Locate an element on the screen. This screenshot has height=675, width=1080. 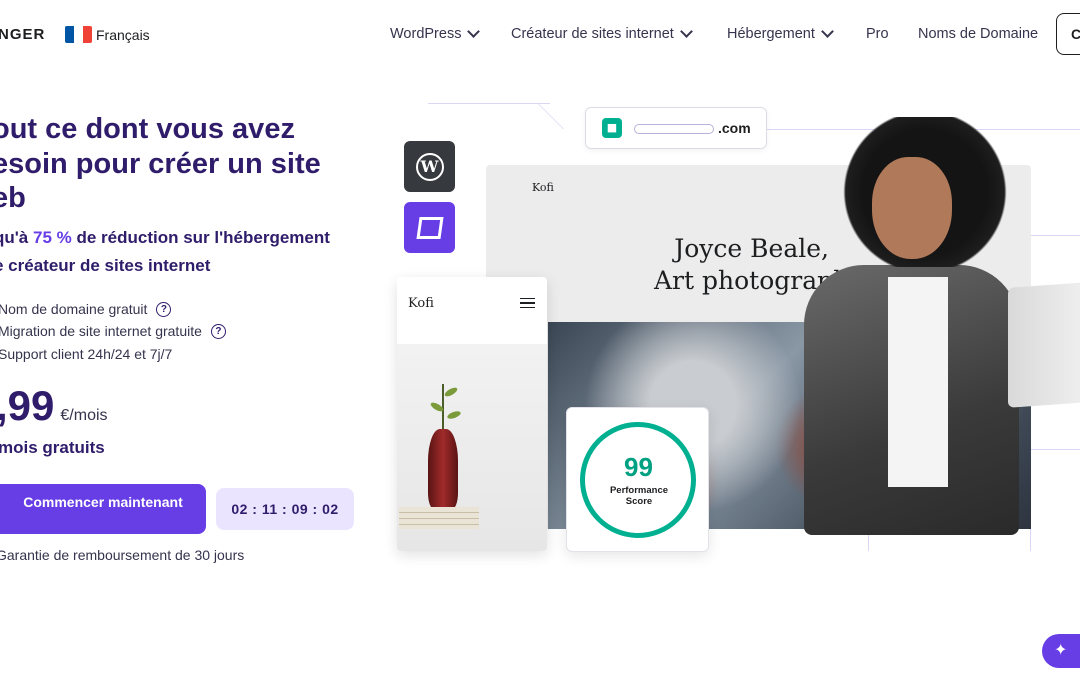
url-placeholder is located at coordinates (674, 129).